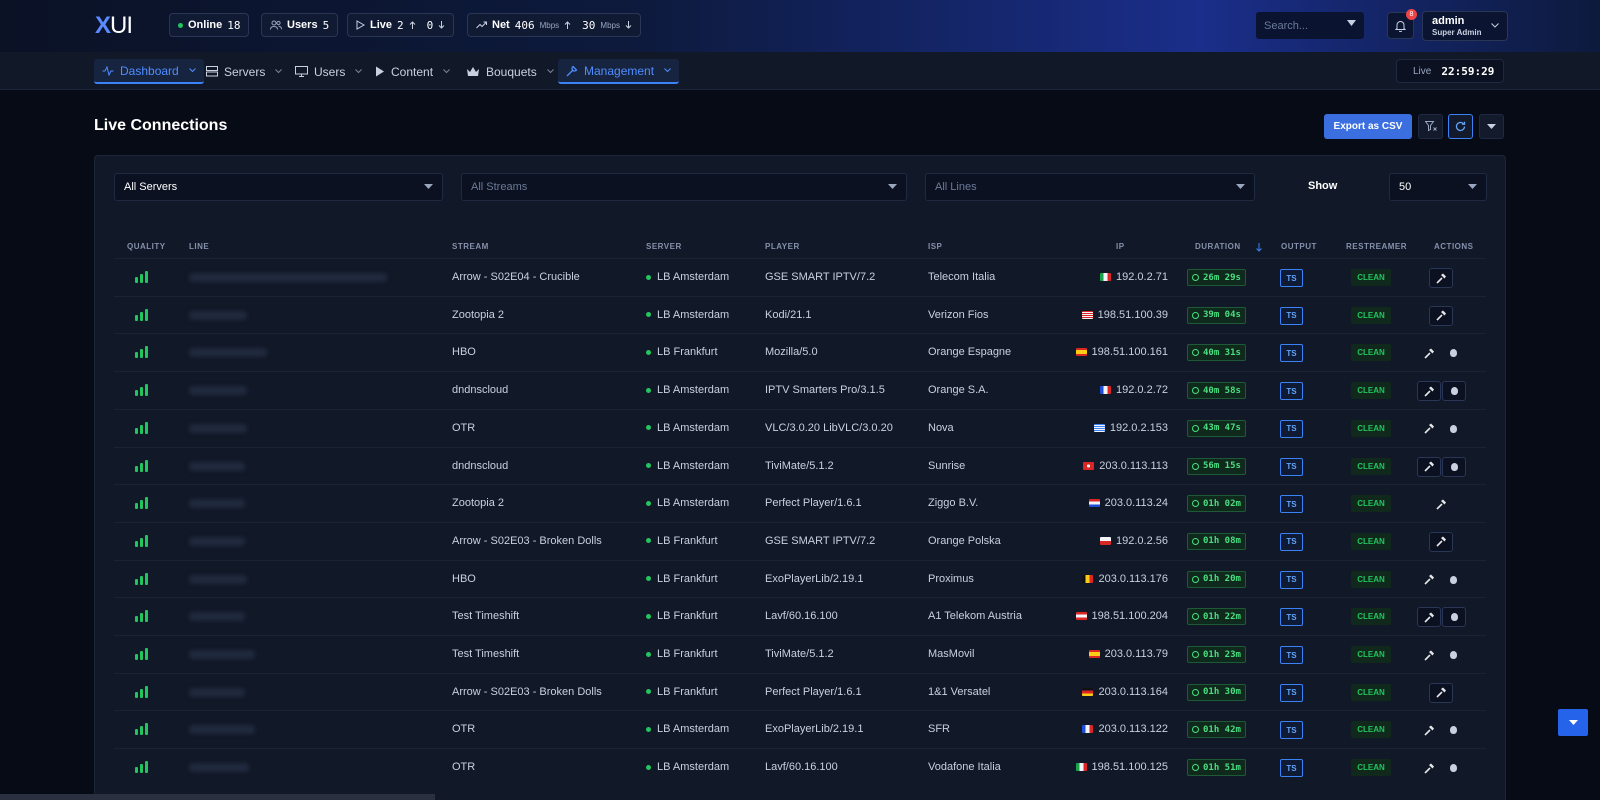 The height and width of the screenshot is (800, 1600). What do you see at coordinates (684, 187) in the screenshot?
I see `streams-select: All Streams` at bounding box center [684, 187].